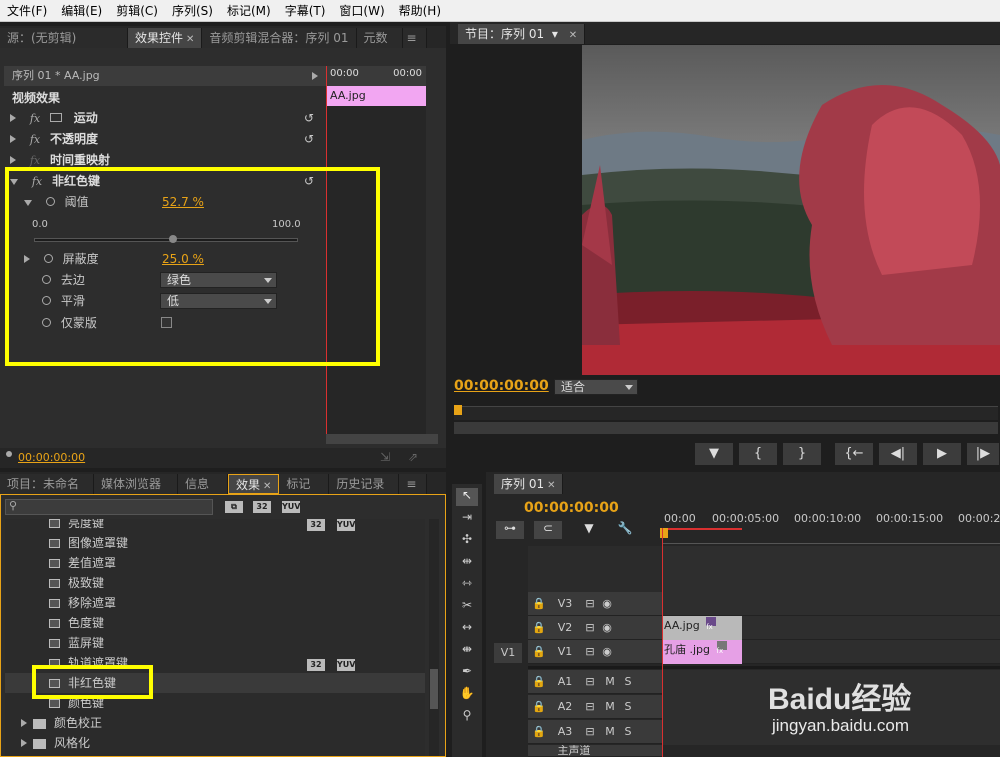 This screenshot has width=1000, height=757. I want to click on selection-tool-icon: ↖, so click(467, 497).